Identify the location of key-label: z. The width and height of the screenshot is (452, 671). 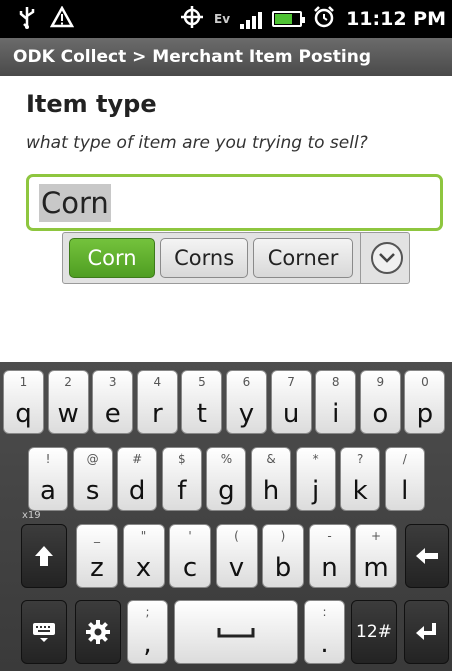
(97, 568).